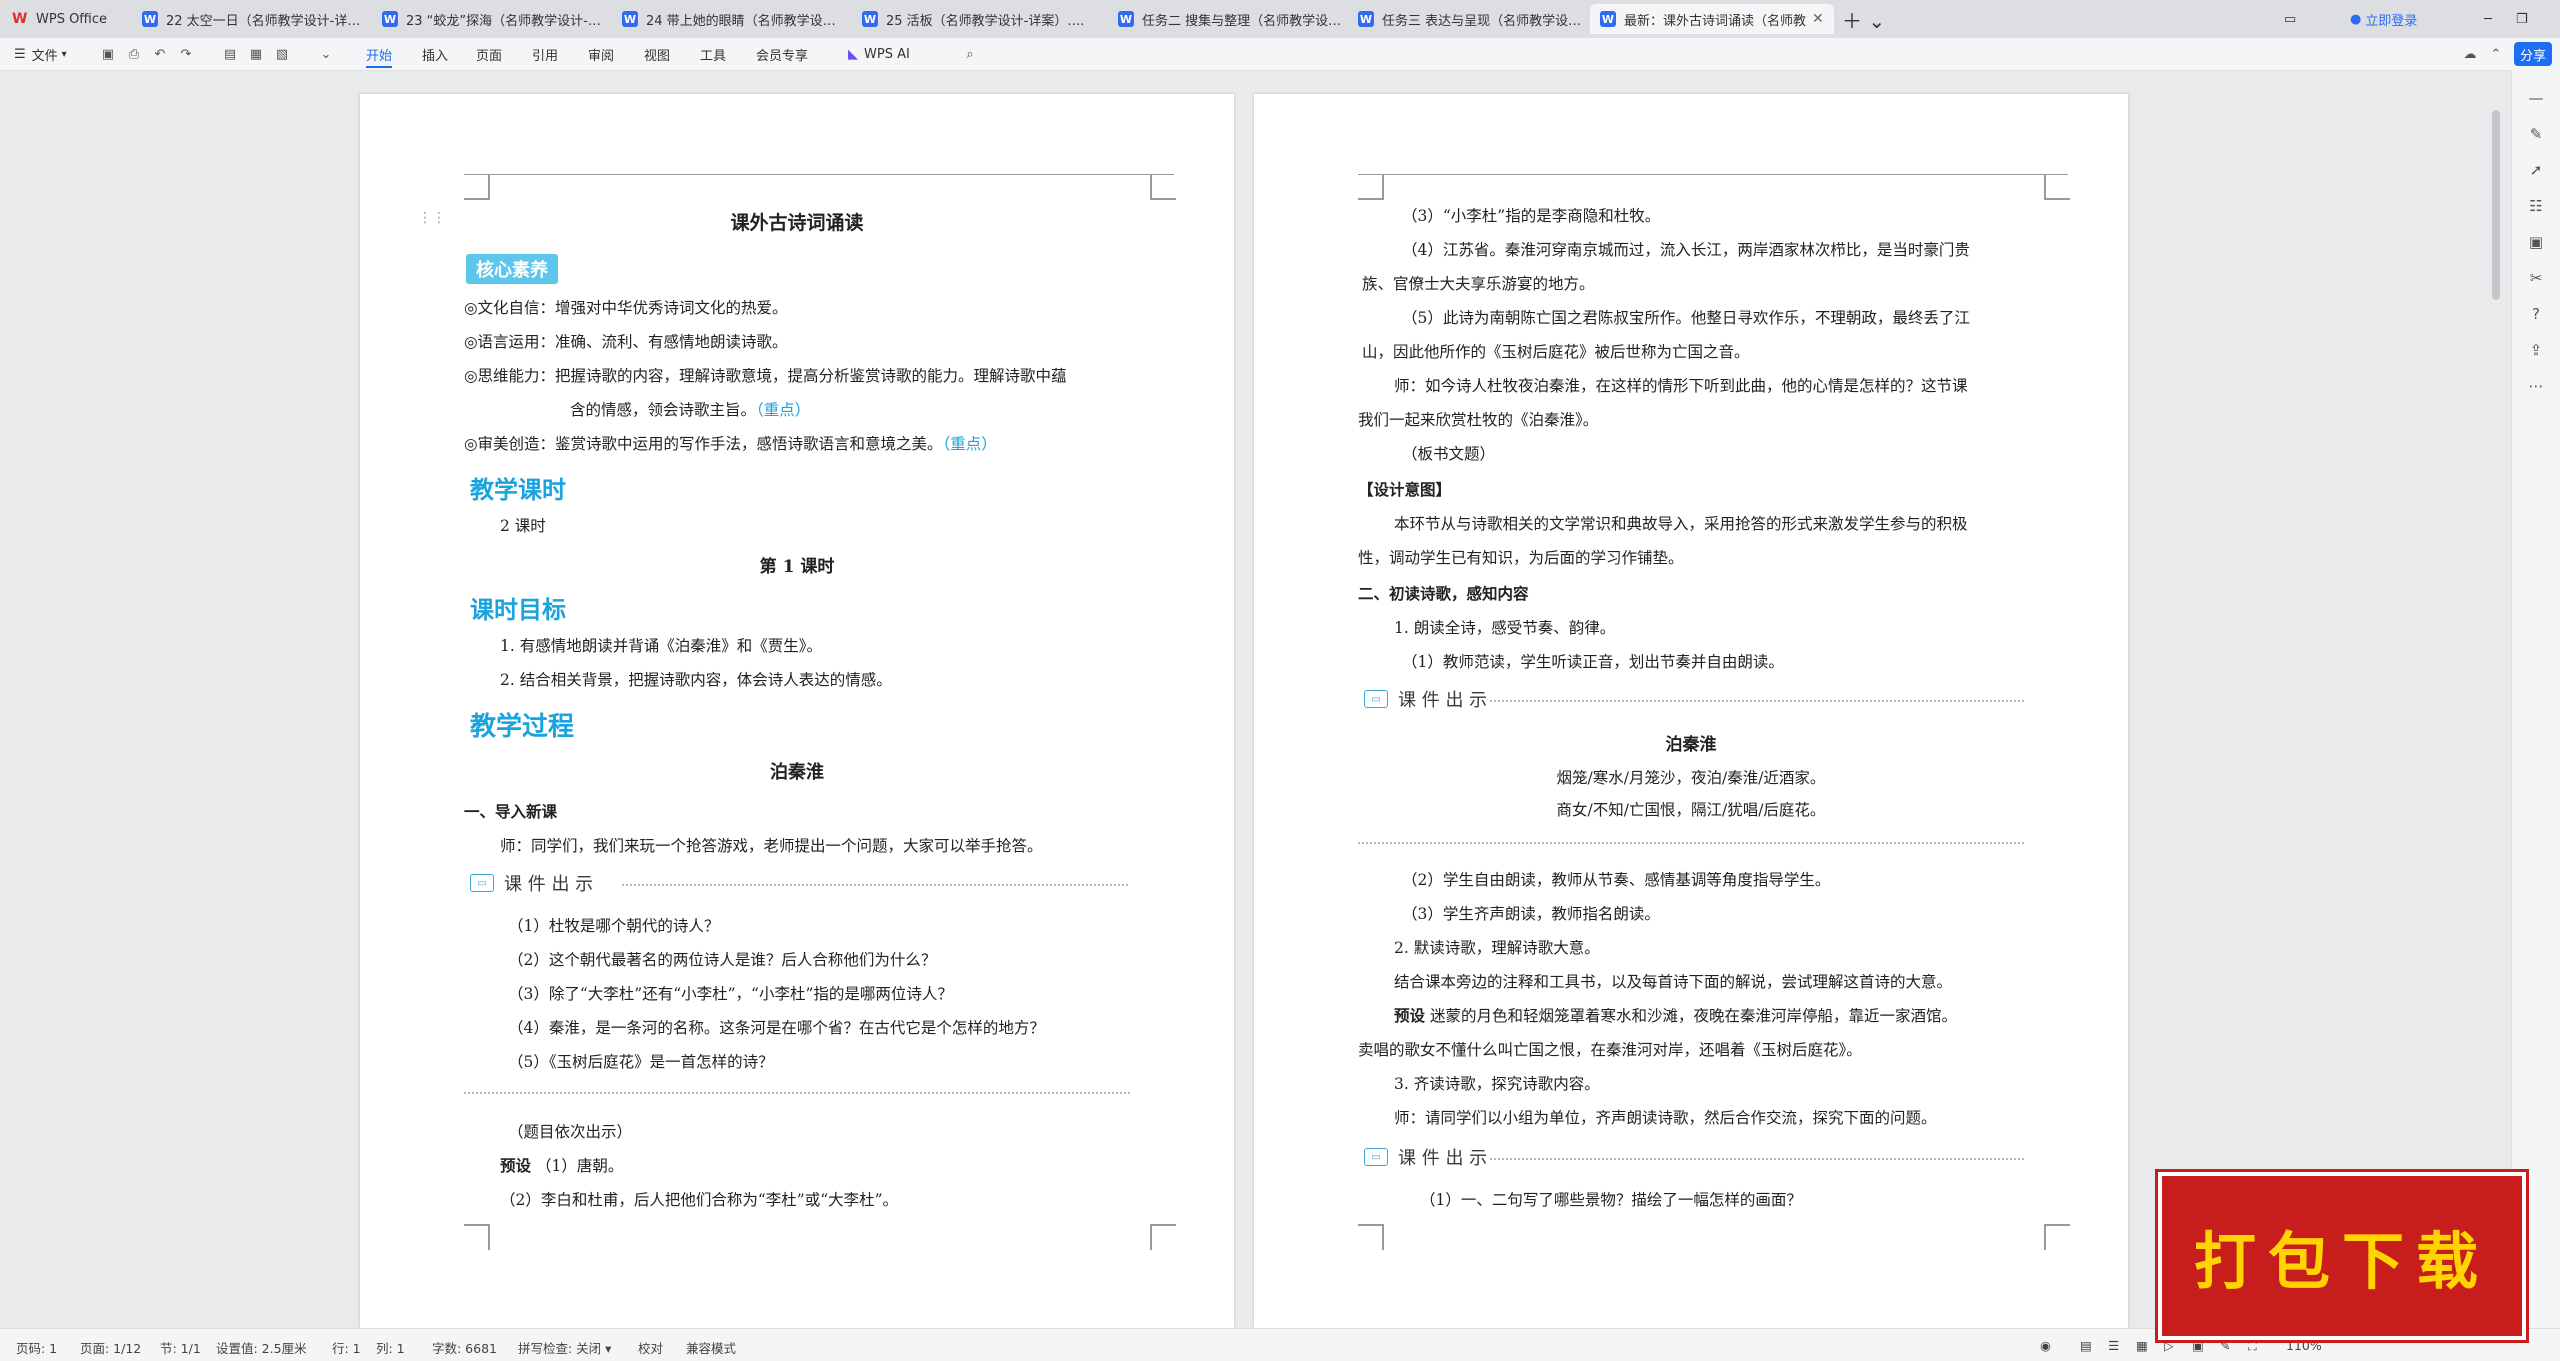  Describe the element at coordinates (987, 21) in the screenshot. I see `tab-label: 25 活板（名师教学设计-详案）.doc` at that location.